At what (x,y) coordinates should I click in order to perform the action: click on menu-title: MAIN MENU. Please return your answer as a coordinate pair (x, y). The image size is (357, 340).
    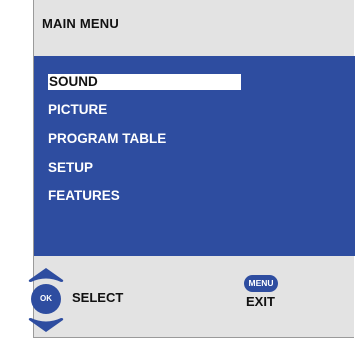
    Looking at the image, I should click on (80, 23).